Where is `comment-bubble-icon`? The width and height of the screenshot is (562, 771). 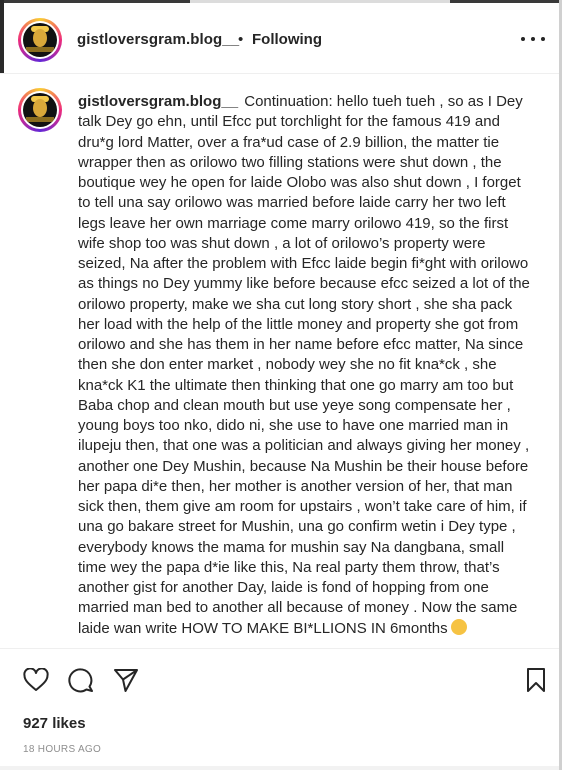 comment-bubble-icon is located at coordinates (80, 680).